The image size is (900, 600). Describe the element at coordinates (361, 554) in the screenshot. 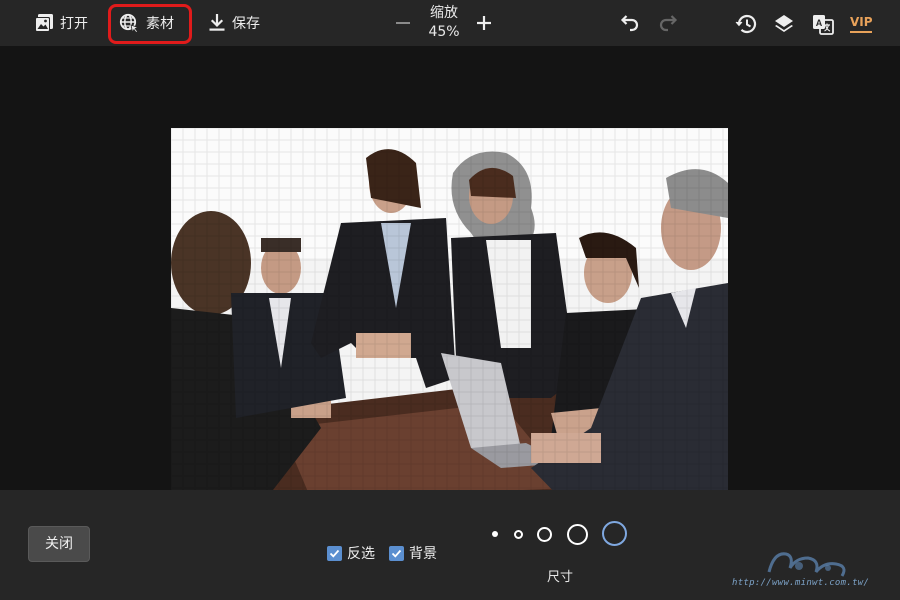

I see `invert-label: 反选` at that location.